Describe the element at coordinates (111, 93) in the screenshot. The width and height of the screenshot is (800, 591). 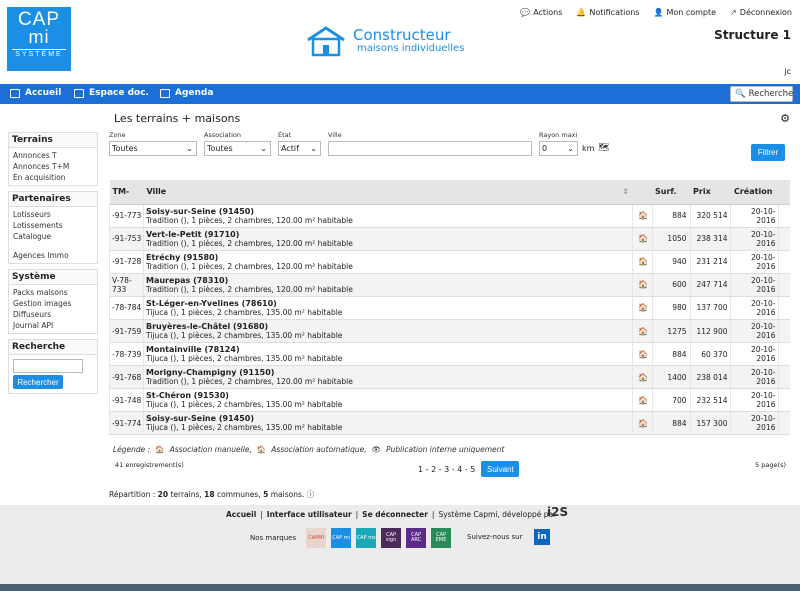
I see `menu-docs: Espace doc.` at that location.